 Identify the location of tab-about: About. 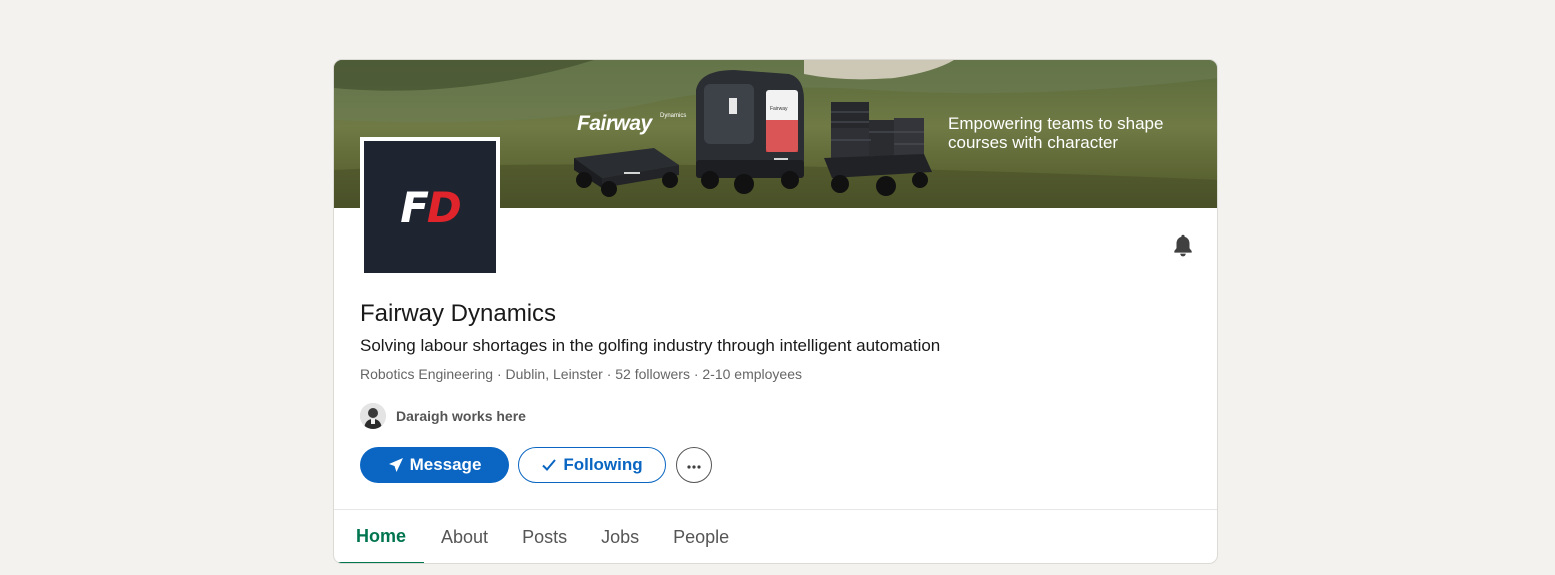
(464, 536).